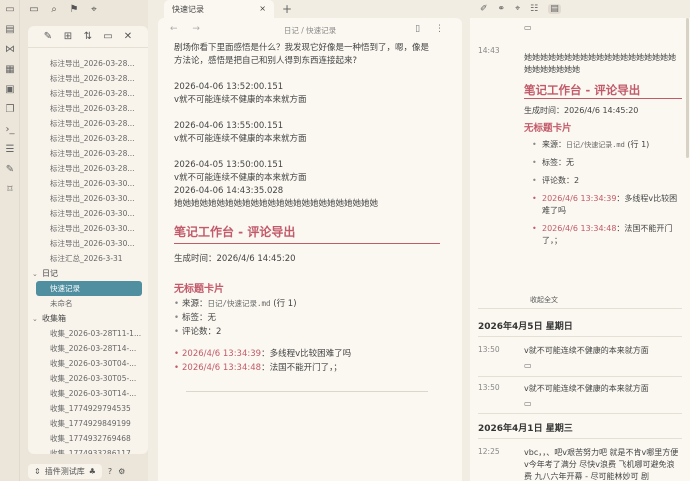 The image size is (690, 481). Describe the element at coordinates (310, 9) in the screenshot. I see `tab-bar: 快速记录 × +` at that location.